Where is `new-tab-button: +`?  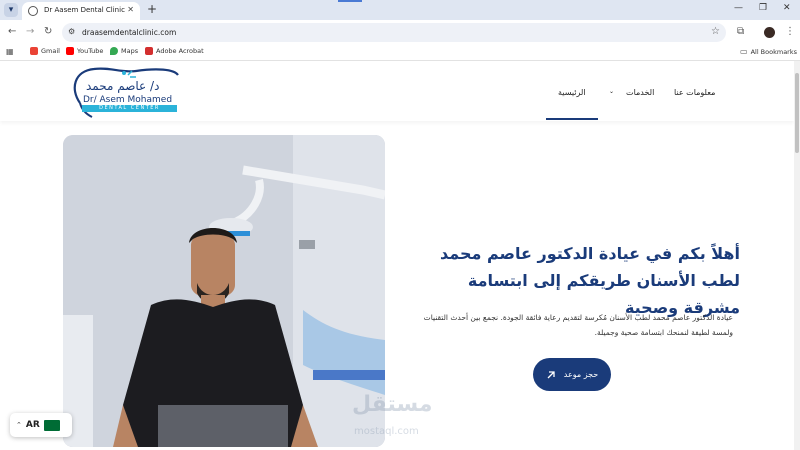 new-tab-button: + is located at coordinates (152, 9).